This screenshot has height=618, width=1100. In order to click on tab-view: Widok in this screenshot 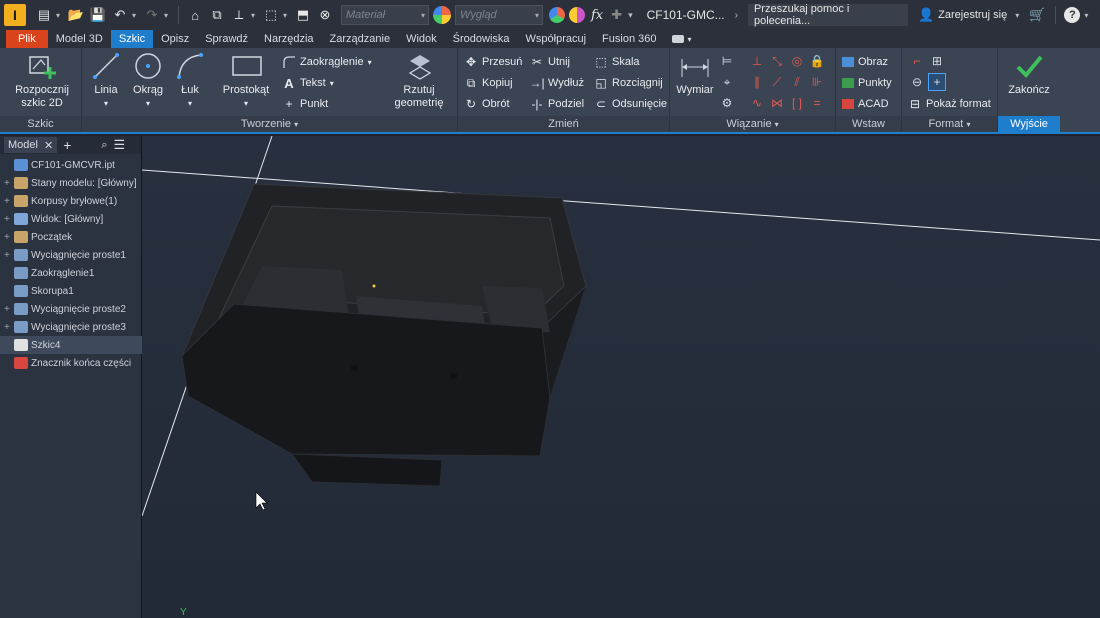, I will do `click(421, 39)`.